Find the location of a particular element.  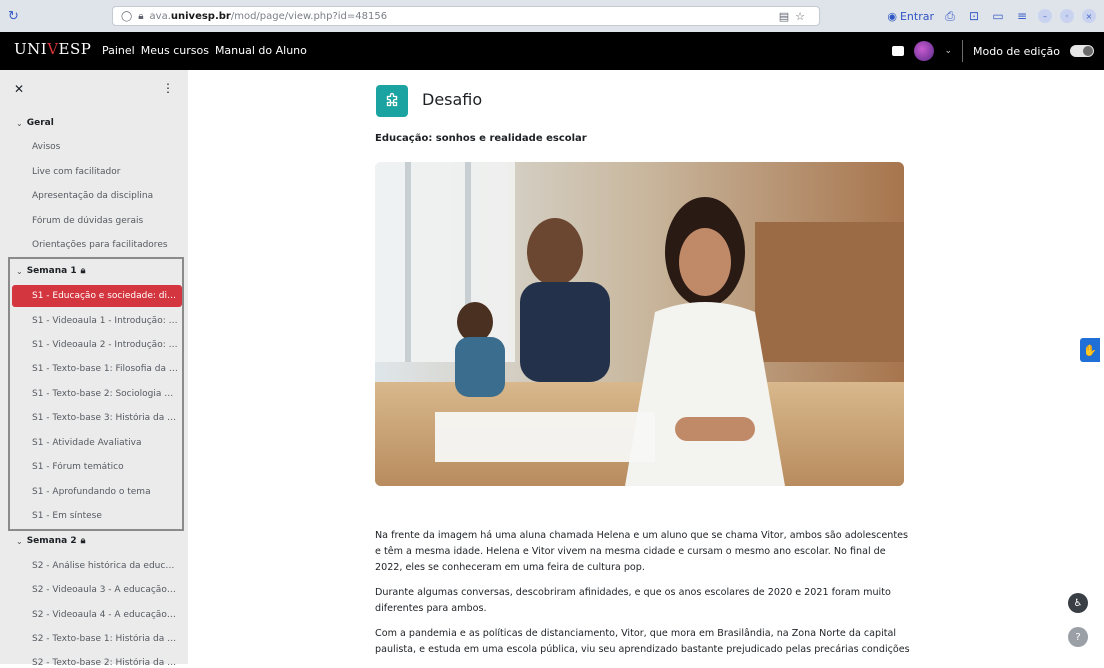

sign-language-icon: ✋ is located at coordinates (1090, 350).